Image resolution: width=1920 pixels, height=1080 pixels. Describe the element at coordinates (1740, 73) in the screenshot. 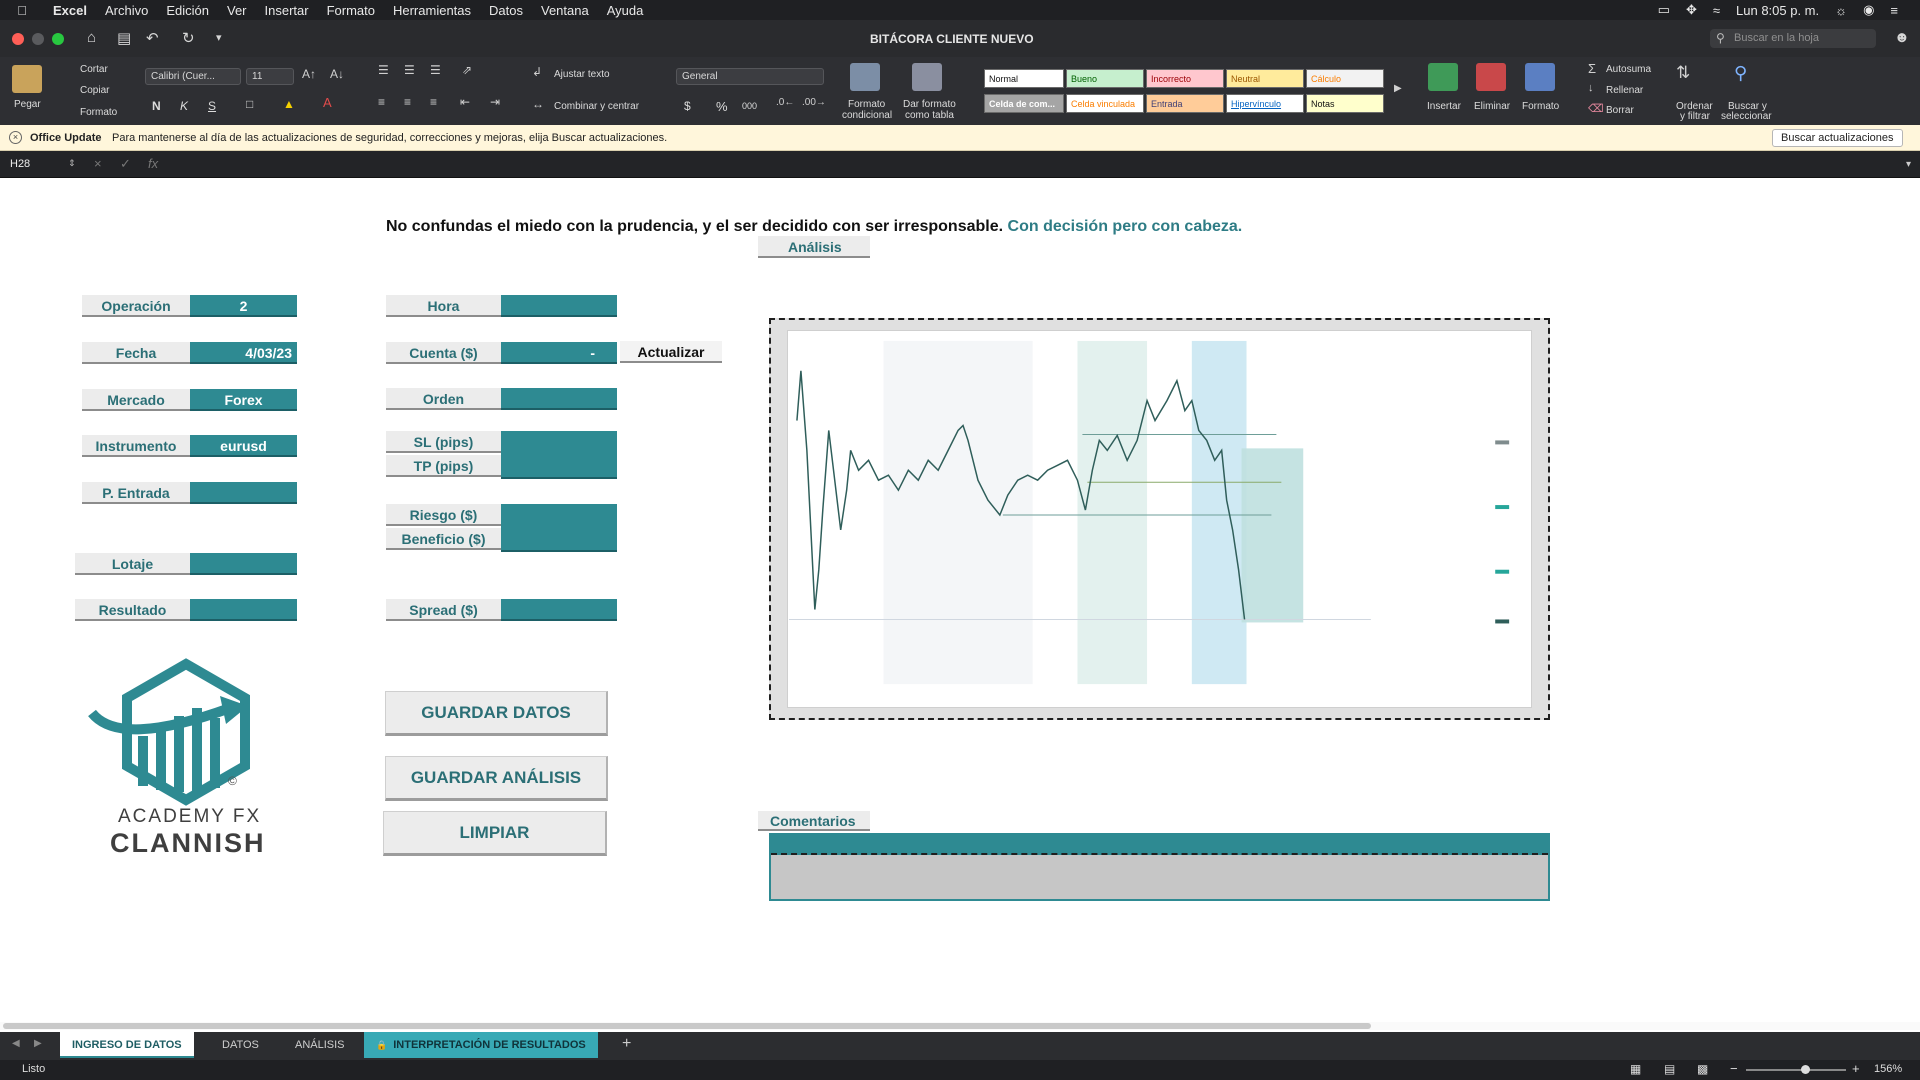

I see `find-select-icon: ⚲` at that location.